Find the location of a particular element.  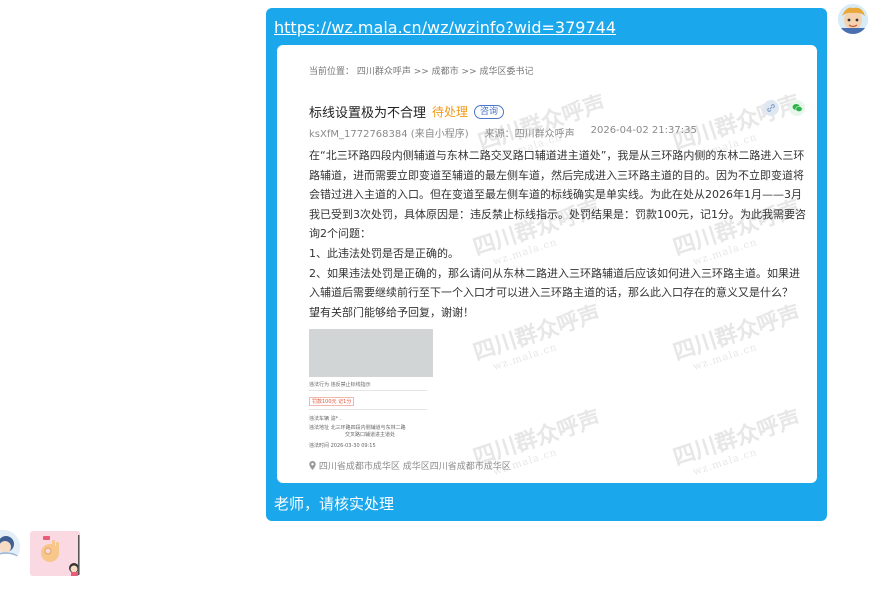

attachment-image is located at coordinates (371, 353).